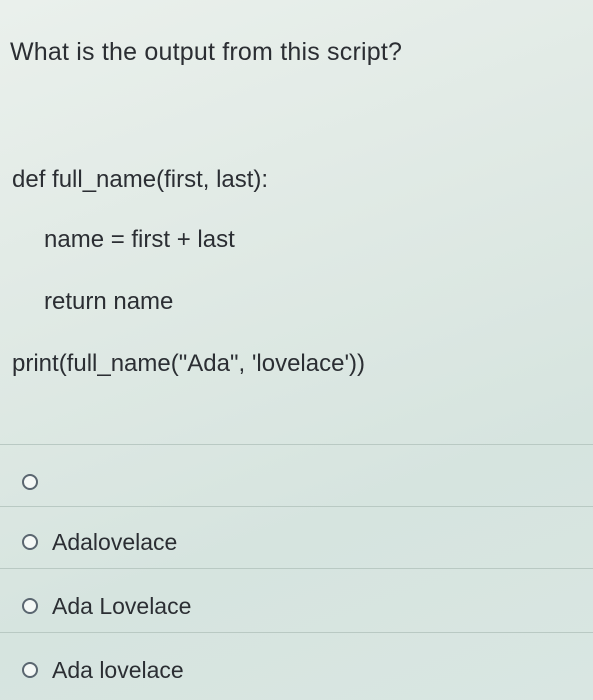  What do you see at coordinates (118, 669) in the screenshot?
I see `option-label: Ada lovelace` at bounding box center [118, 669].